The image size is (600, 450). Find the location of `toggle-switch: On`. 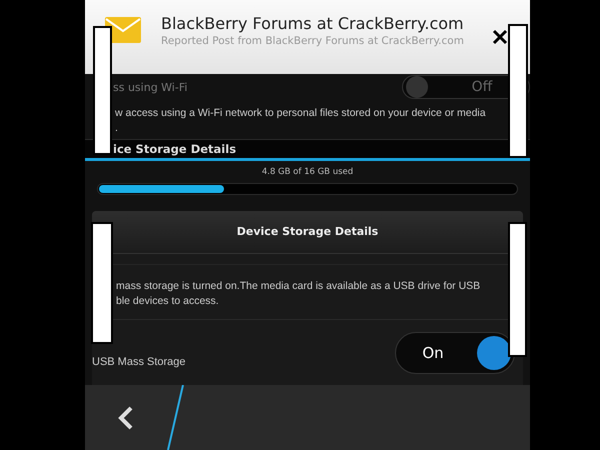

toggle-switch: On is located at coordinates (455, 353).